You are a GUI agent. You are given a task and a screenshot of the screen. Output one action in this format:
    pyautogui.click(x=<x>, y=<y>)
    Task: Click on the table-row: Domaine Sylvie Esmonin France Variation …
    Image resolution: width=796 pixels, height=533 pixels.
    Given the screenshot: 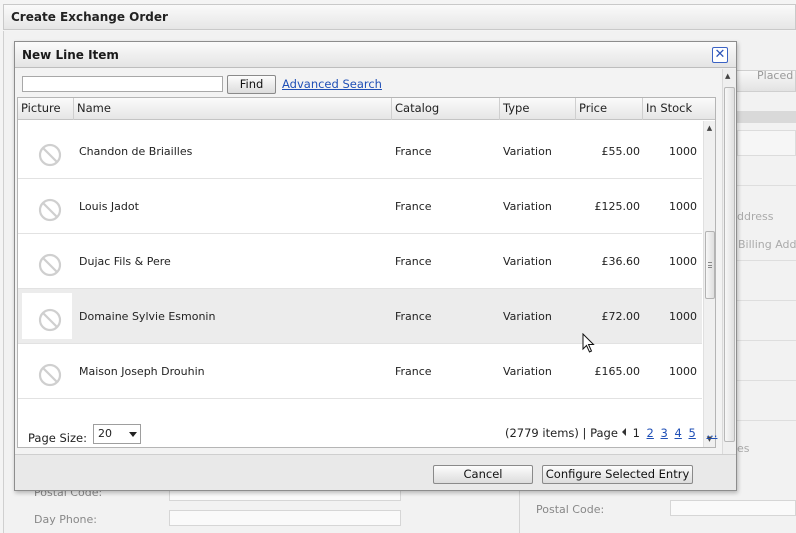 What is the action you would take?
    pyautogui.click(x=360, y=316)
    